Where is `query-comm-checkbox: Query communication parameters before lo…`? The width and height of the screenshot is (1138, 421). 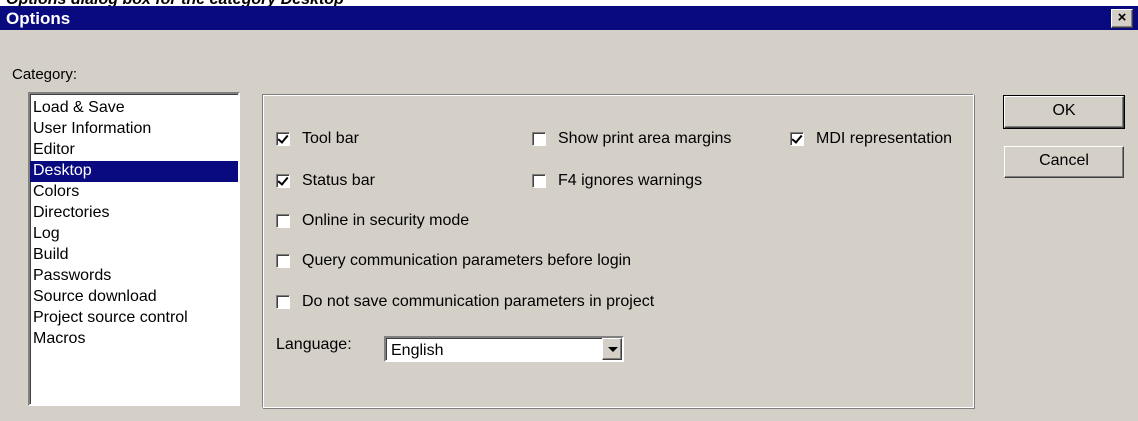
query-comm-checkbox: Query communication parameters before lo… is located at coordinates (453, 261).